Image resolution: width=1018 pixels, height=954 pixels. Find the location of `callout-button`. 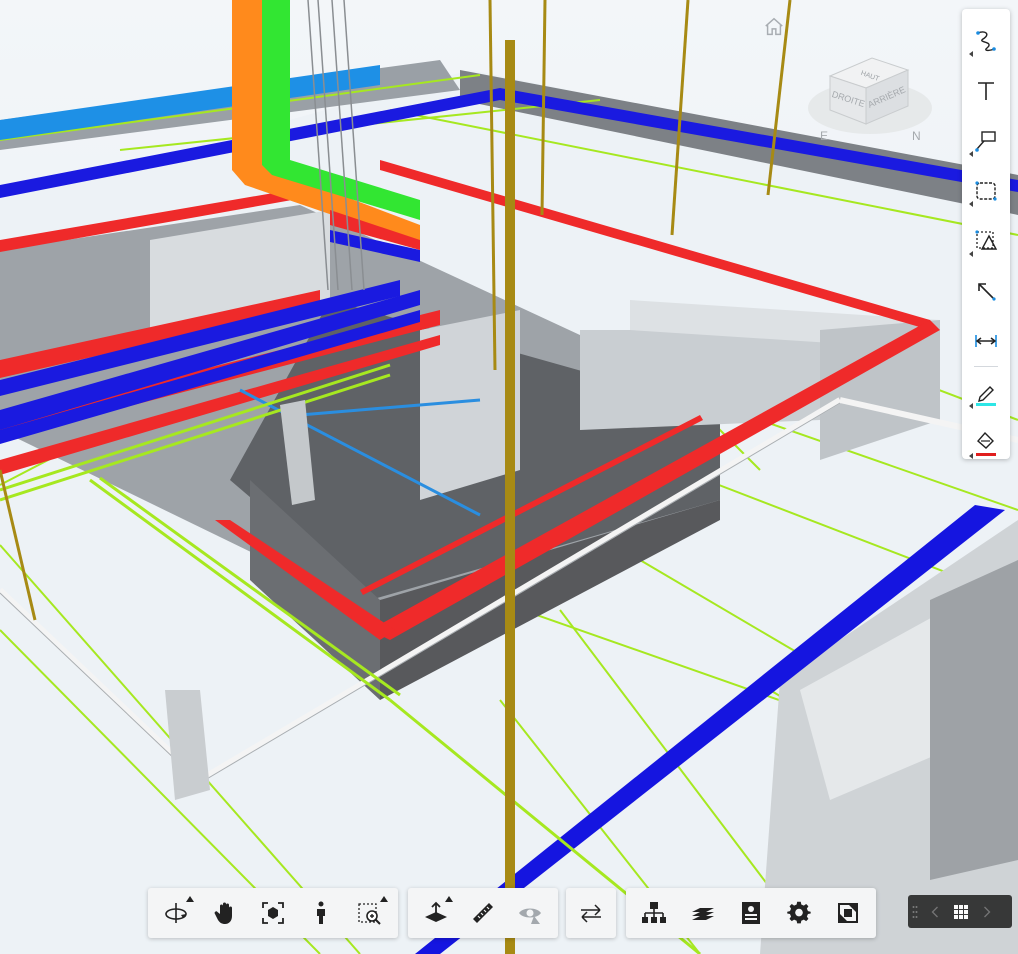

callout-button is located at coordinates (986, 141).